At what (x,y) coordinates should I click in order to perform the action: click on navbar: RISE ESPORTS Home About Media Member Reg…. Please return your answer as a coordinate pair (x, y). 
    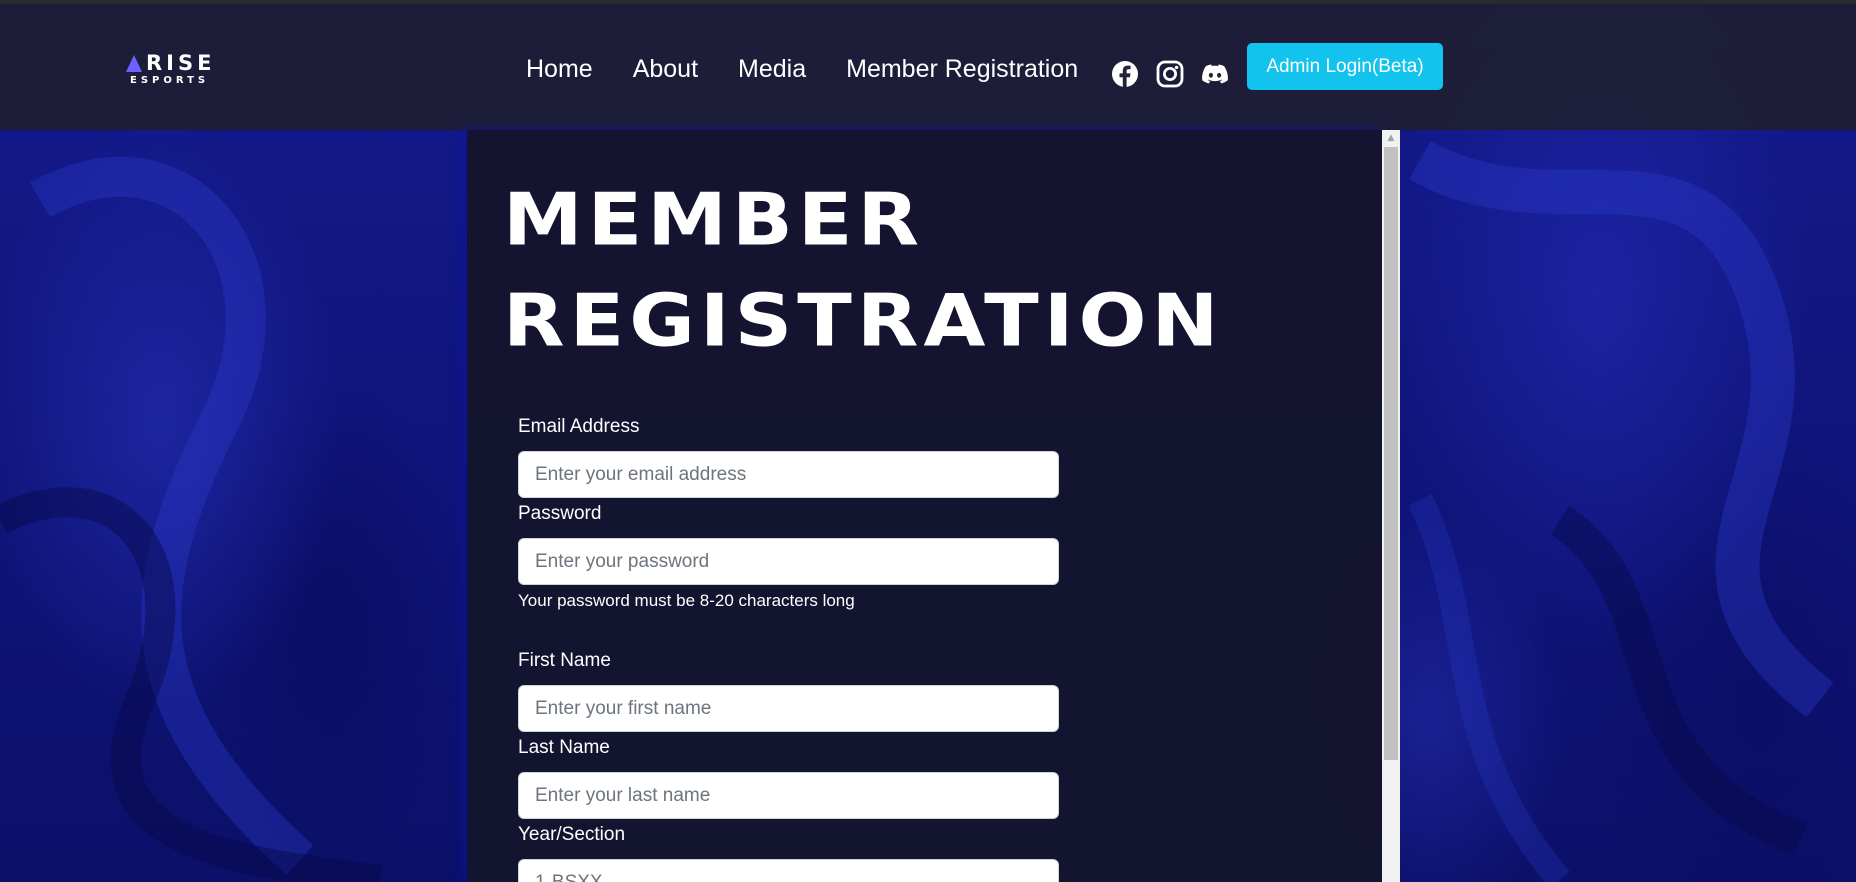
    Looking at the image, I should click on (928, 67).